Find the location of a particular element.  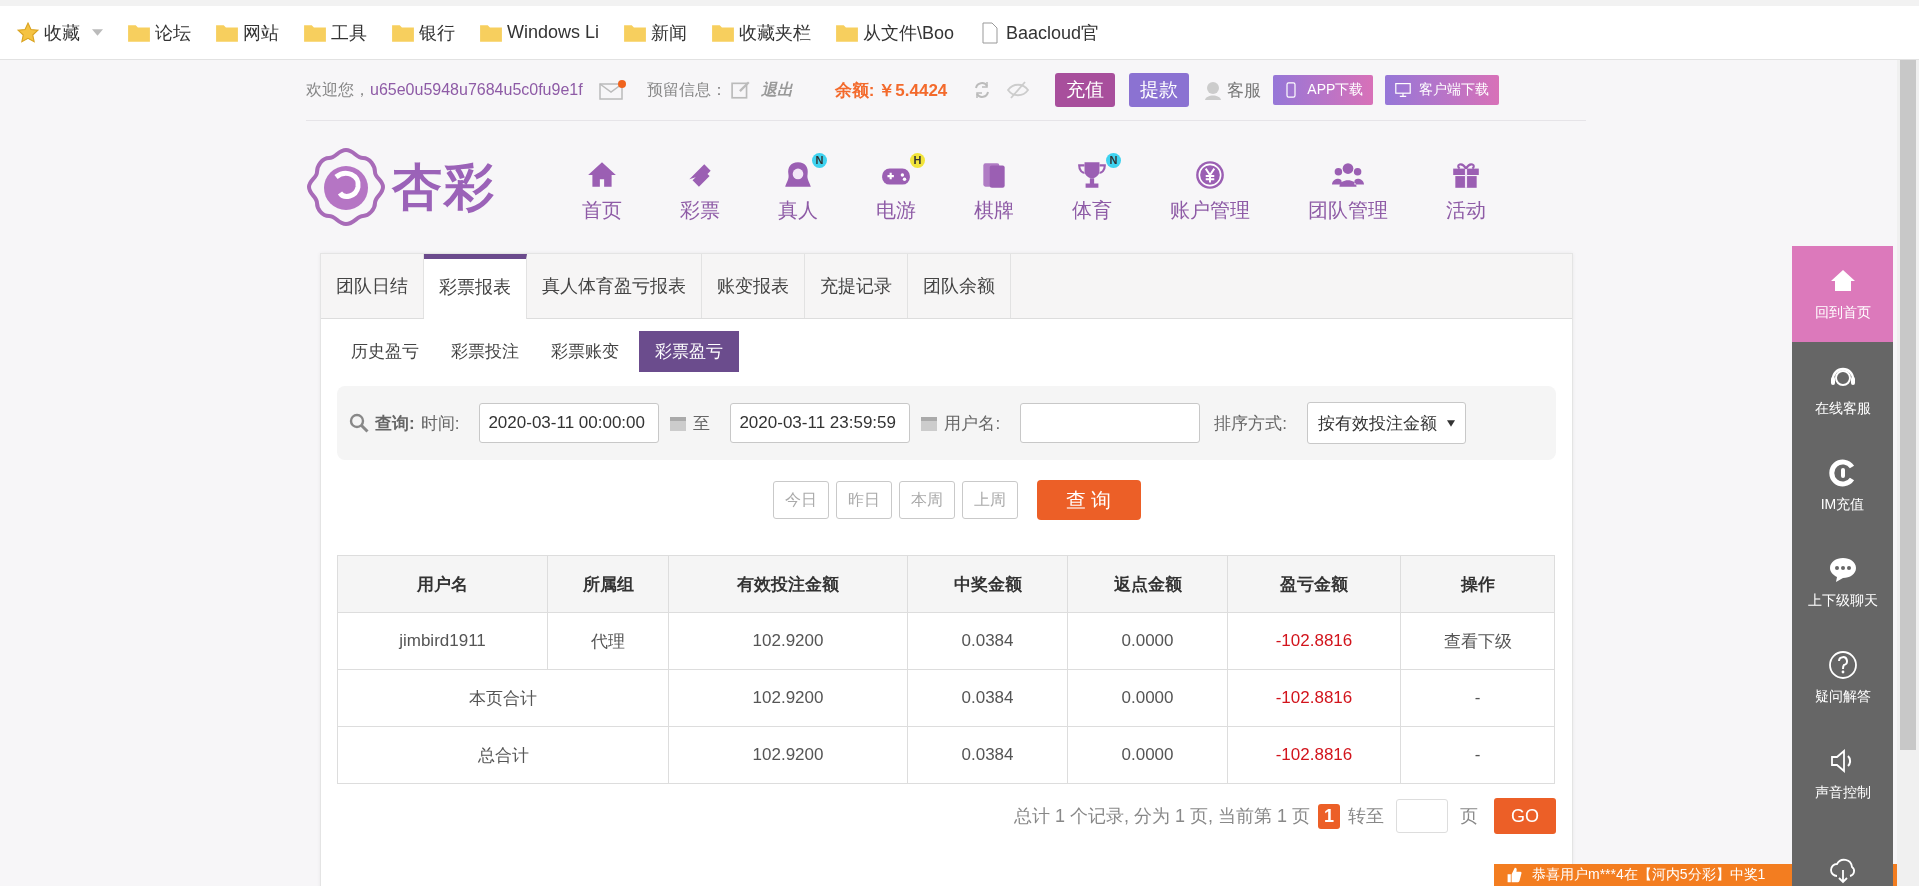

bookmark: 从文件\Boo is located at coordinates (895, 32).